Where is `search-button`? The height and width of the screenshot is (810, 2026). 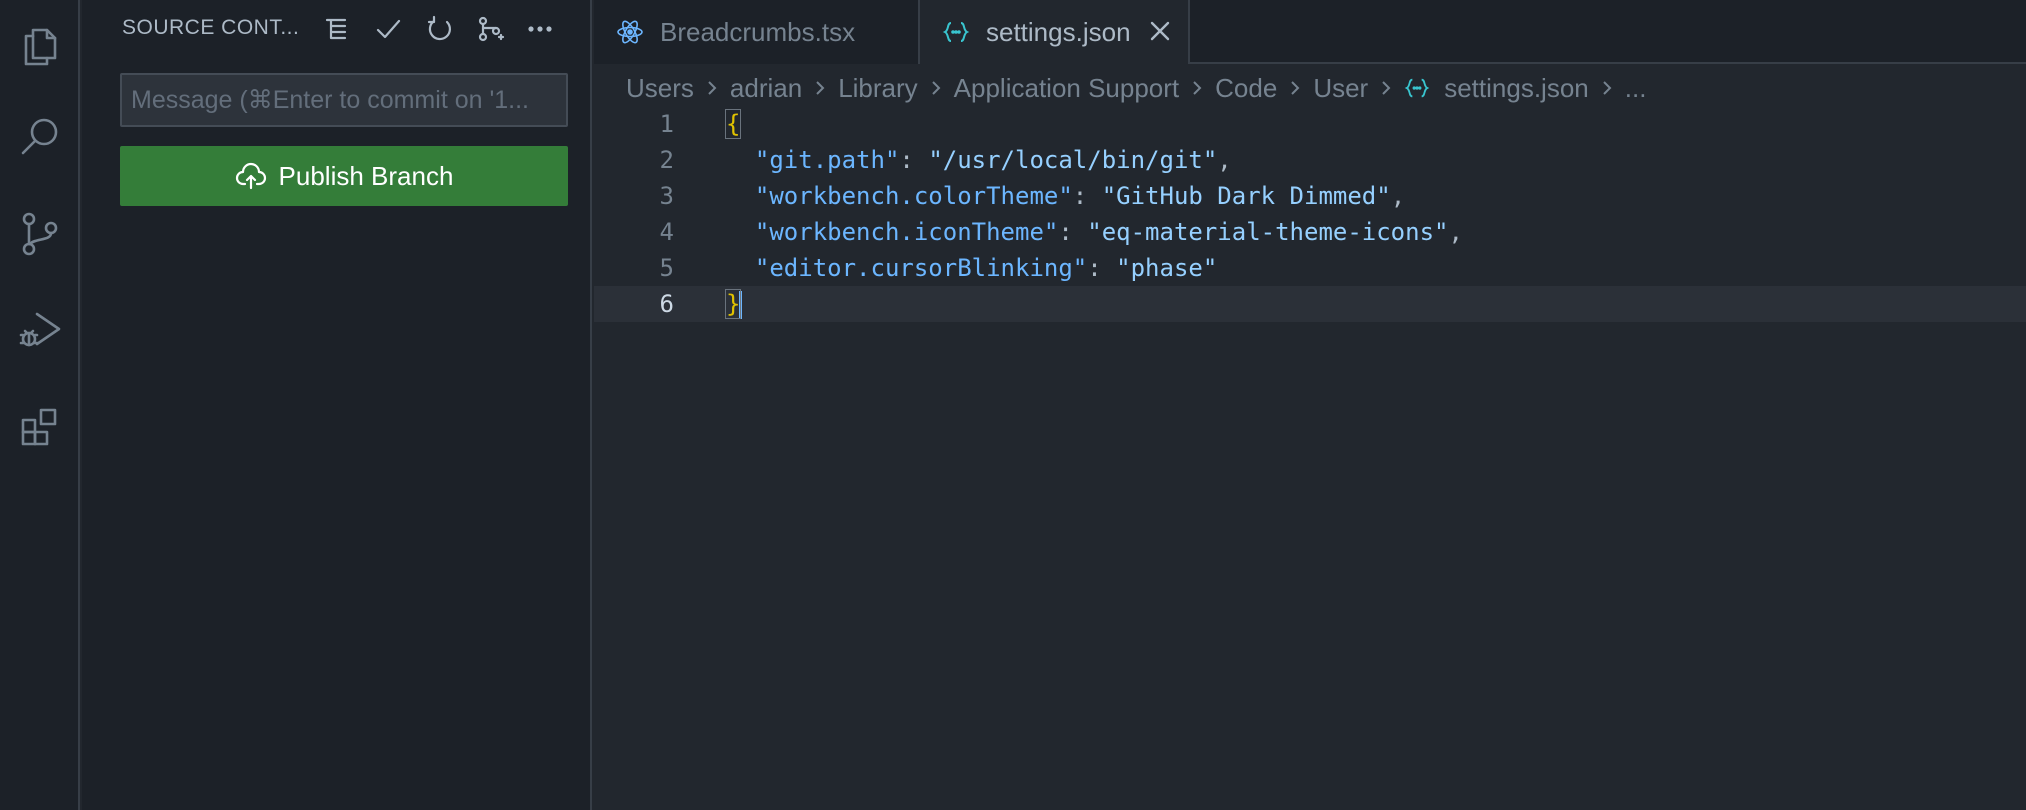
search-button is located at coordinates (40, 137).